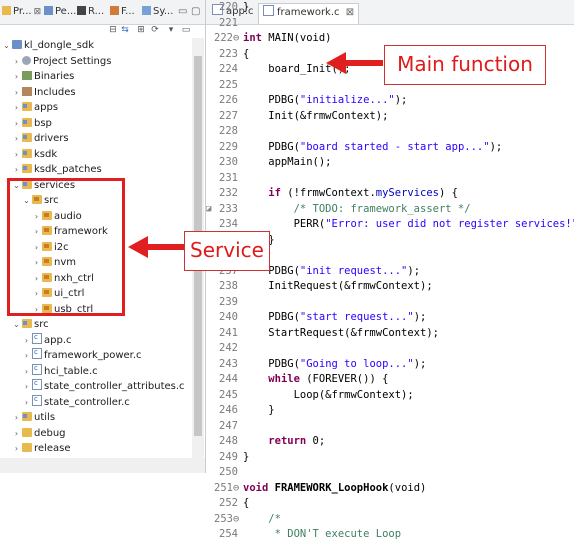  I want to click on code-text: {, so click(246, 504).